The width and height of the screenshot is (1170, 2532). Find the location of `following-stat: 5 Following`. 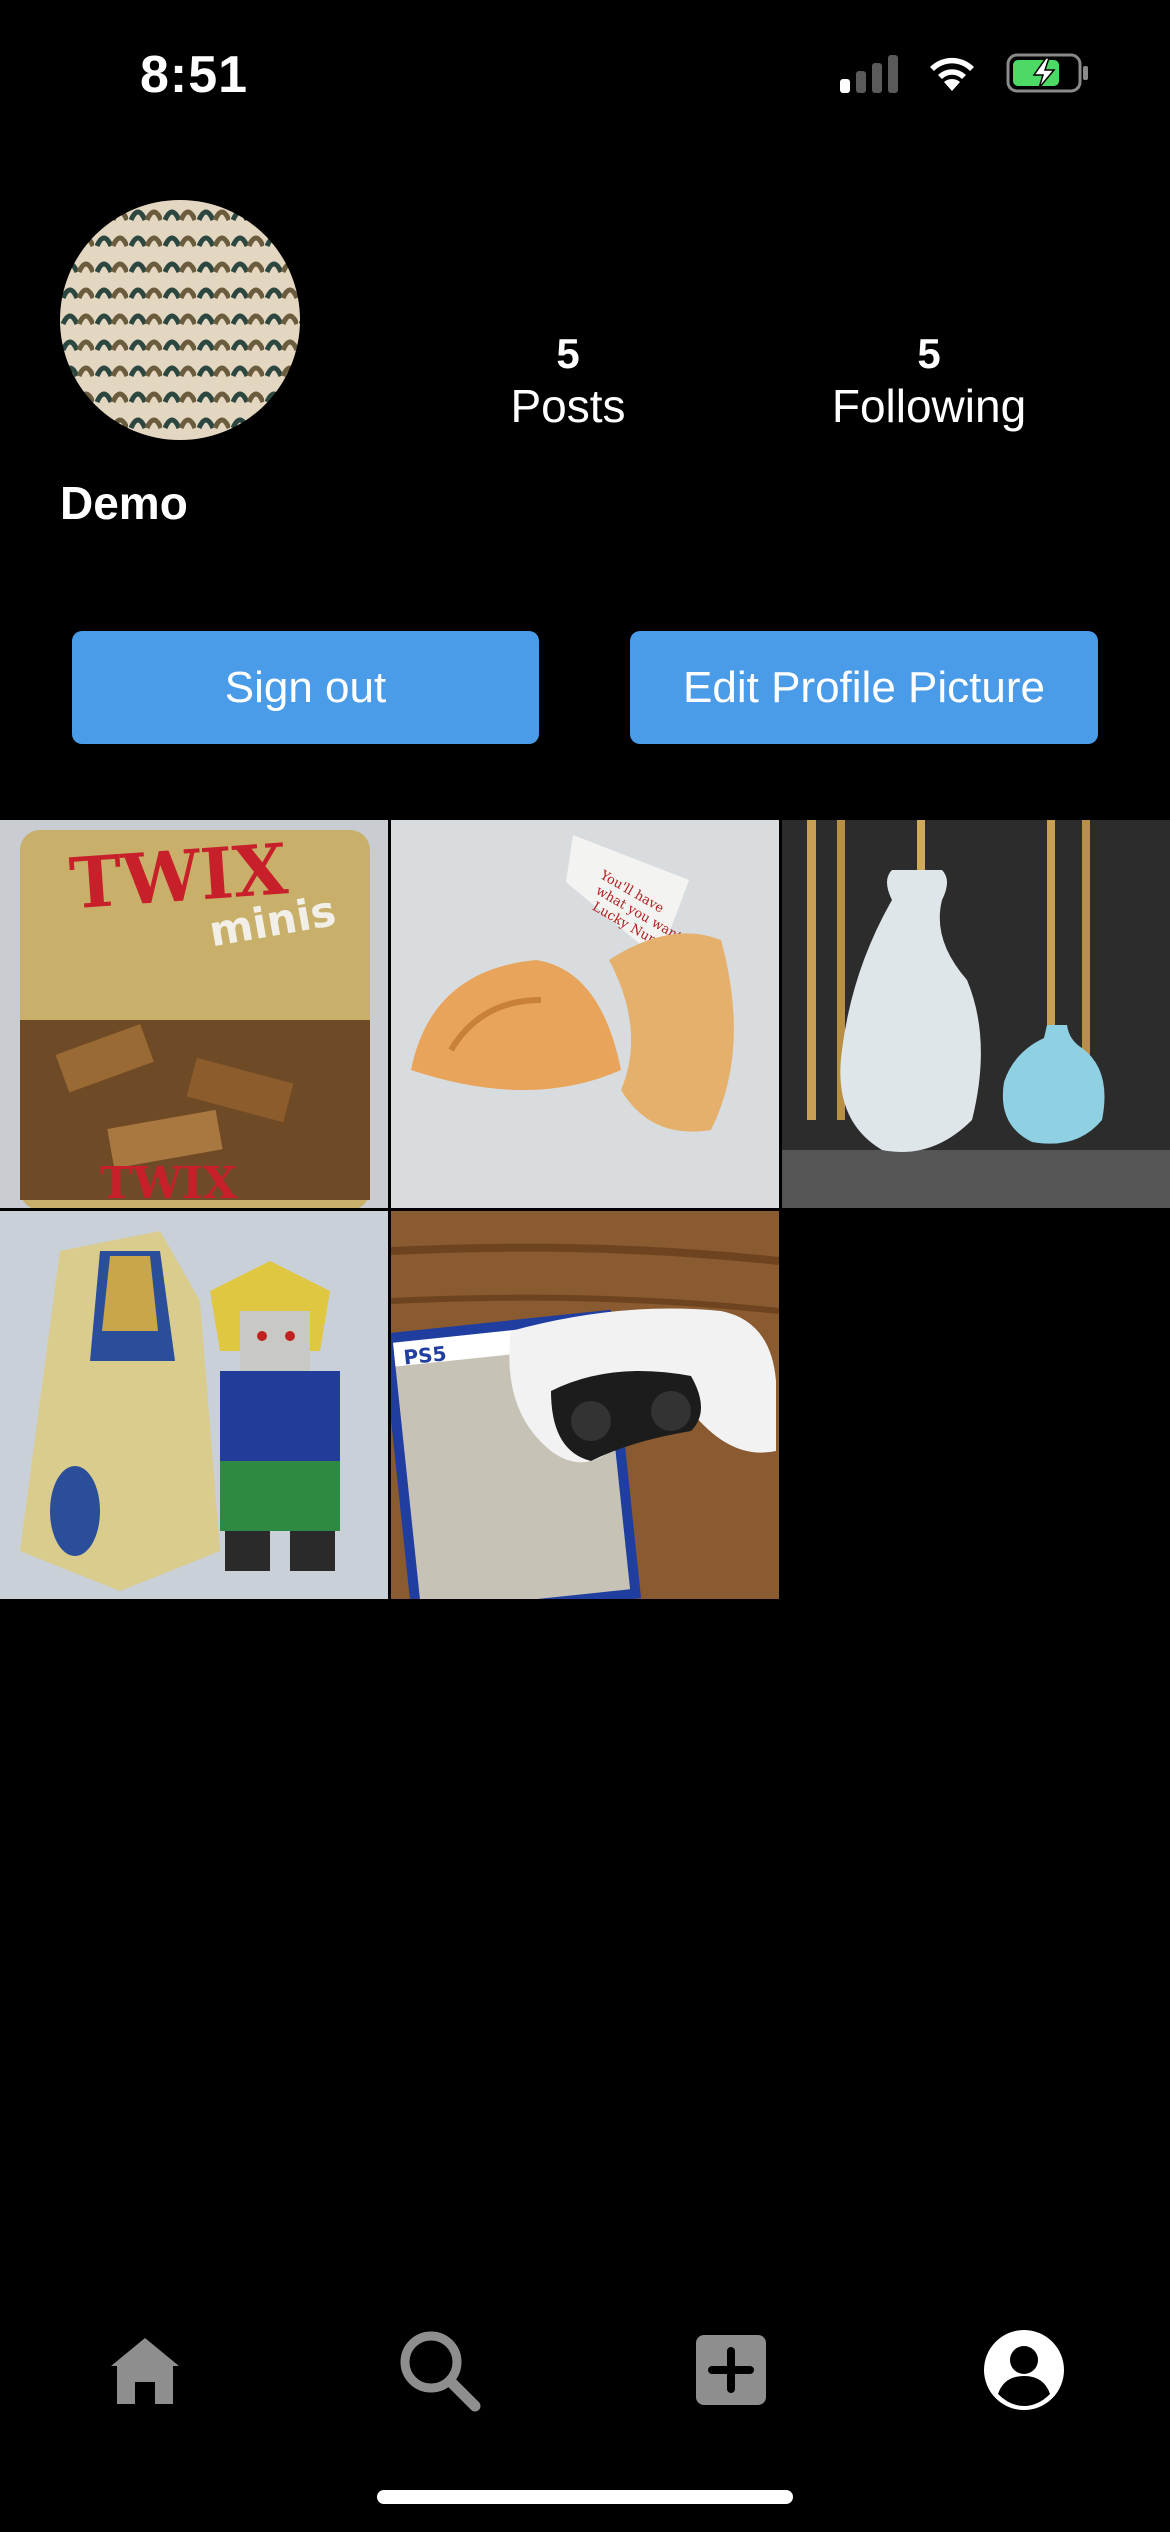

following-stat: 5 Following is located at coordinates (929, 382).